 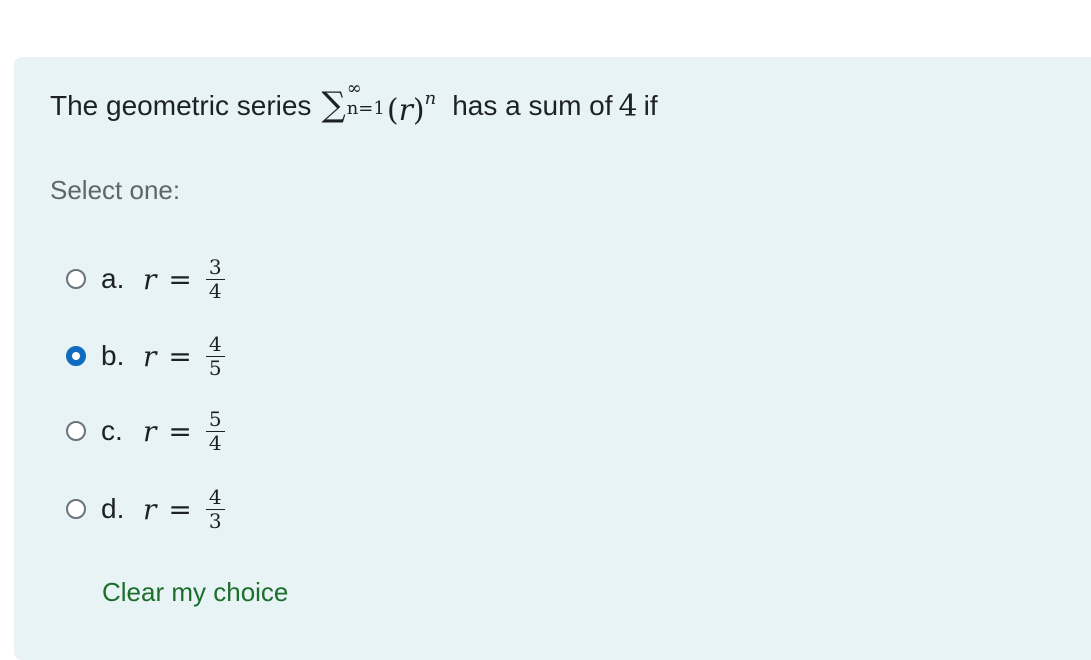 I want to click on fraction-denominator: 5, so click(x=215, y=367).